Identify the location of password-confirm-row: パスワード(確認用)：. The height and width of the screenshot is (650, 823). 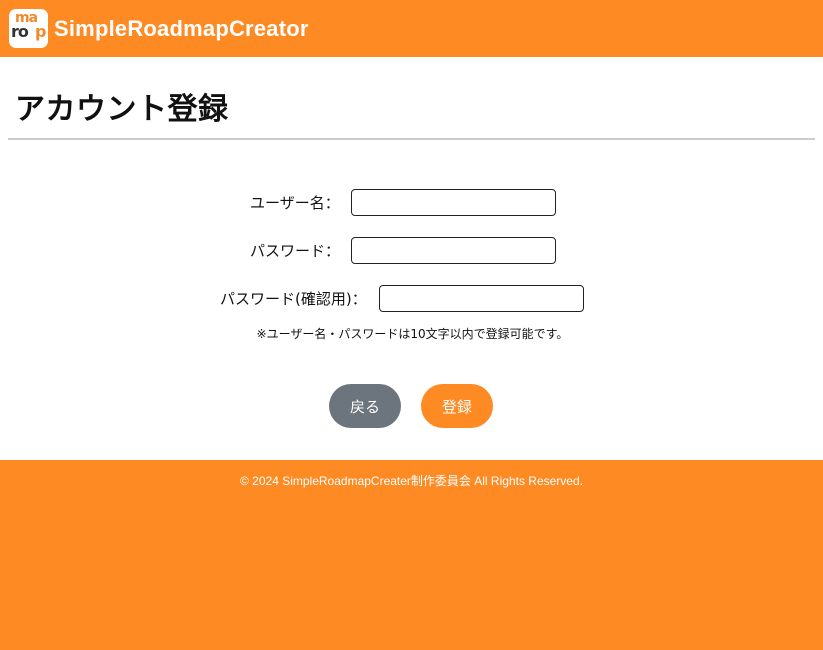
(402, 298).